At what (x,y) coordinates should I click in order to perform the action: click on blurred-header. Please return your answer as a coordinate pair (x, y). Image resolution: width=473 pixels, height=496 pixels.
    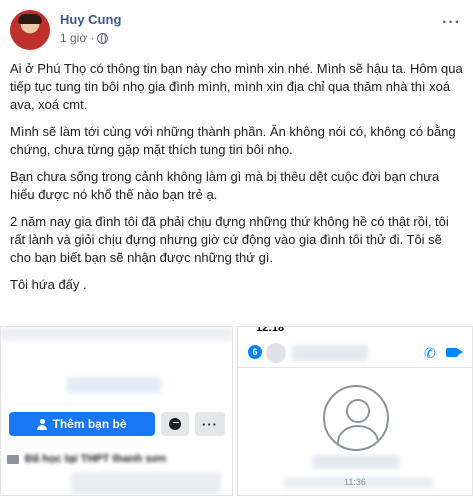
    Looking at the image, I should click on (116, 334).